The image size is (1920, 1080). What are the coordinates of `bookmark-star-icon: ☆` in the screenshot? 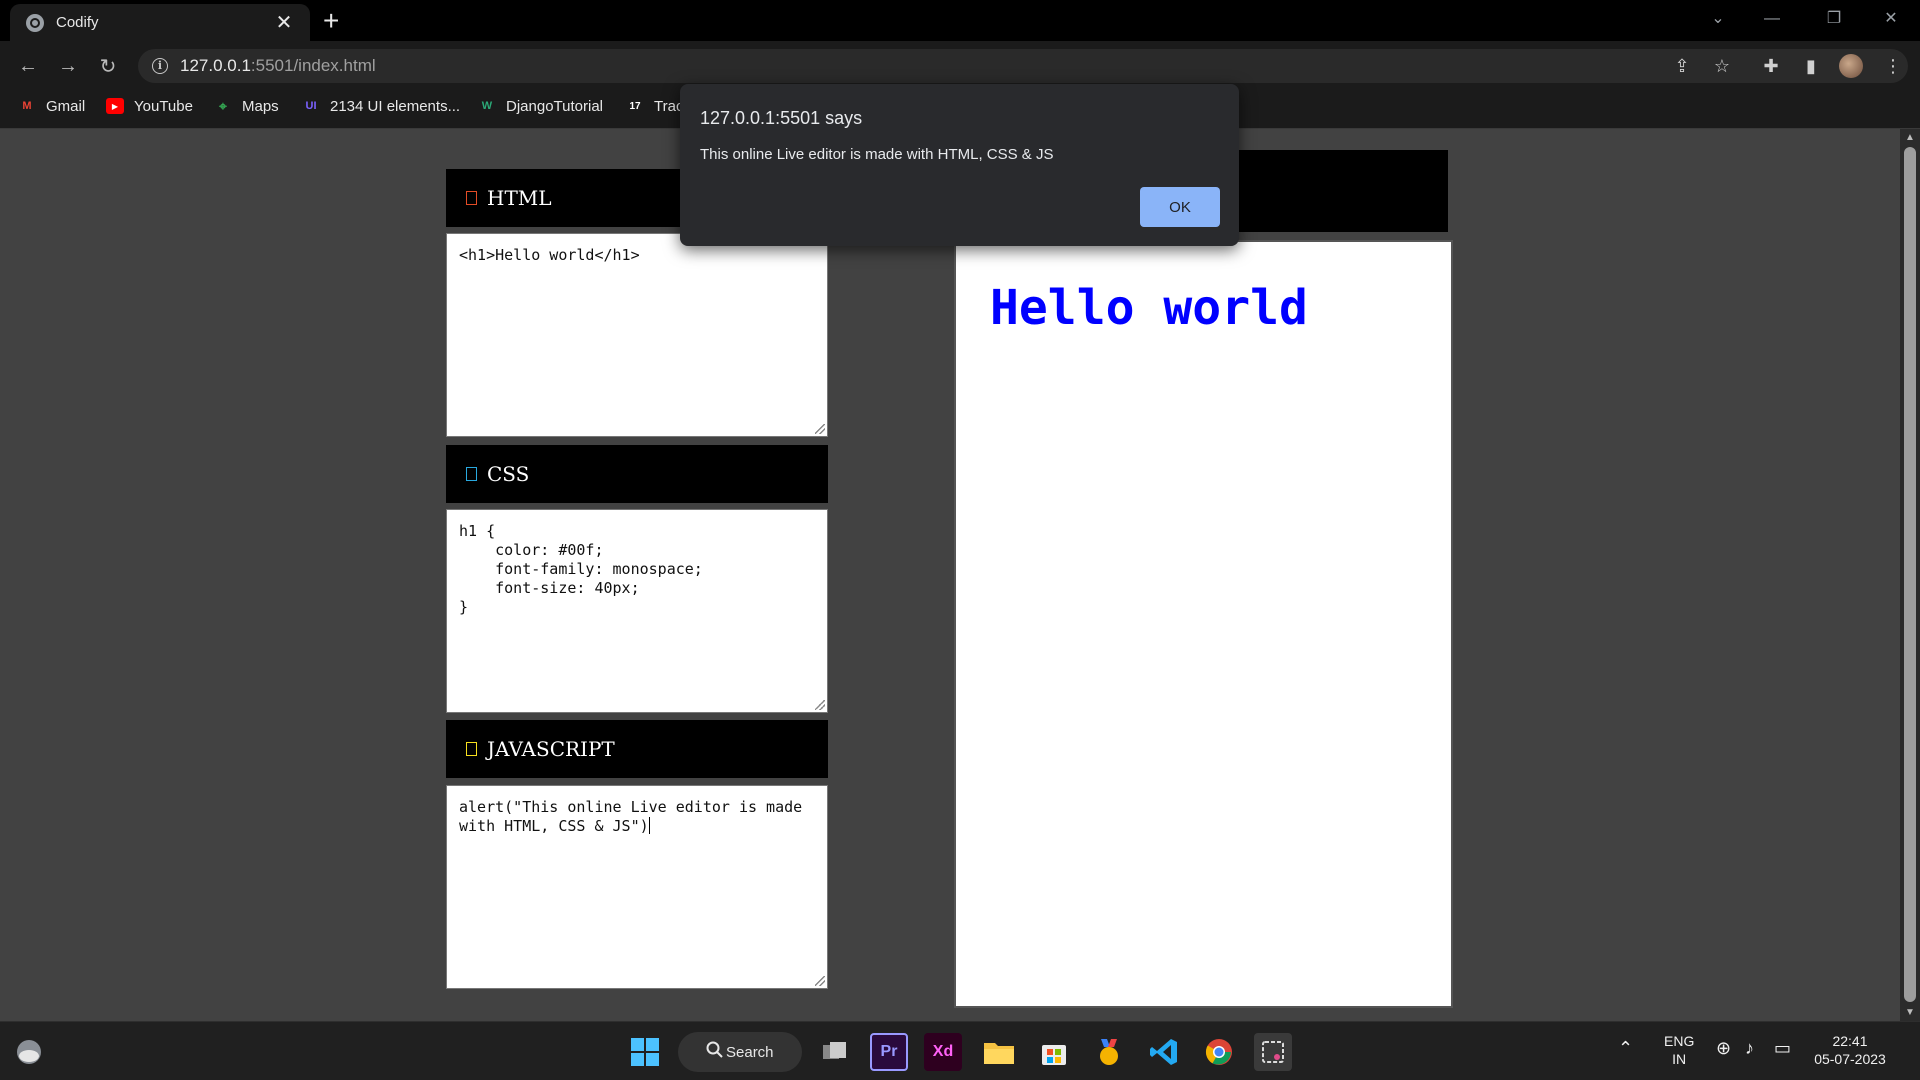 It's located at (1722, 66).